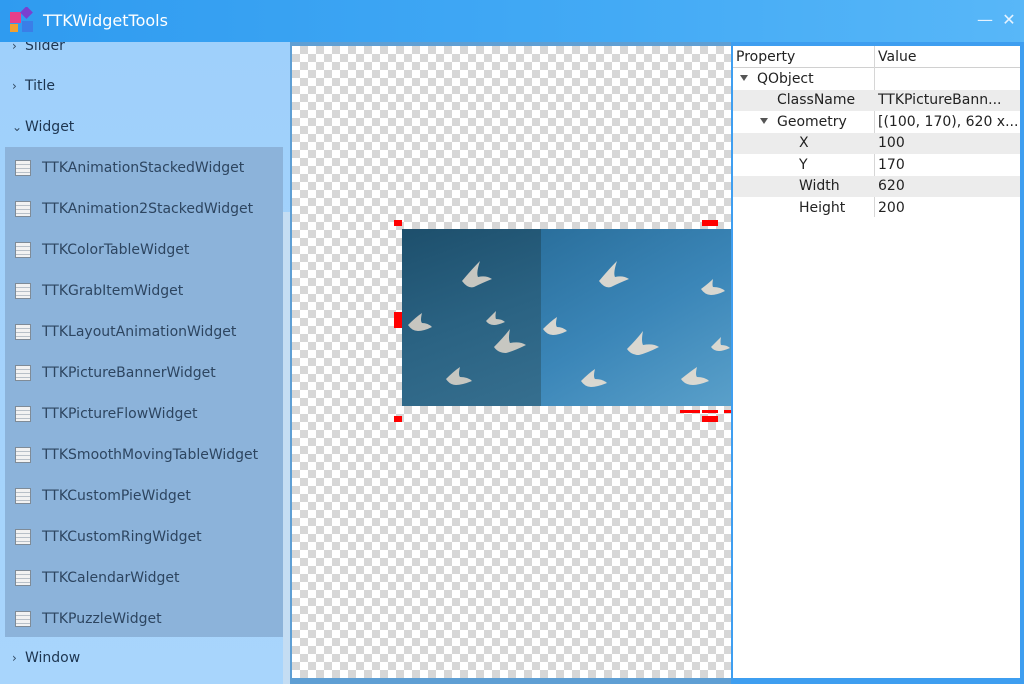 This screenshot has height=684, width=1024. What do you see at coordinates (876, 186) in the screenshot?
I see `property-row-width: Width 620` at bounding box center [876, 186].